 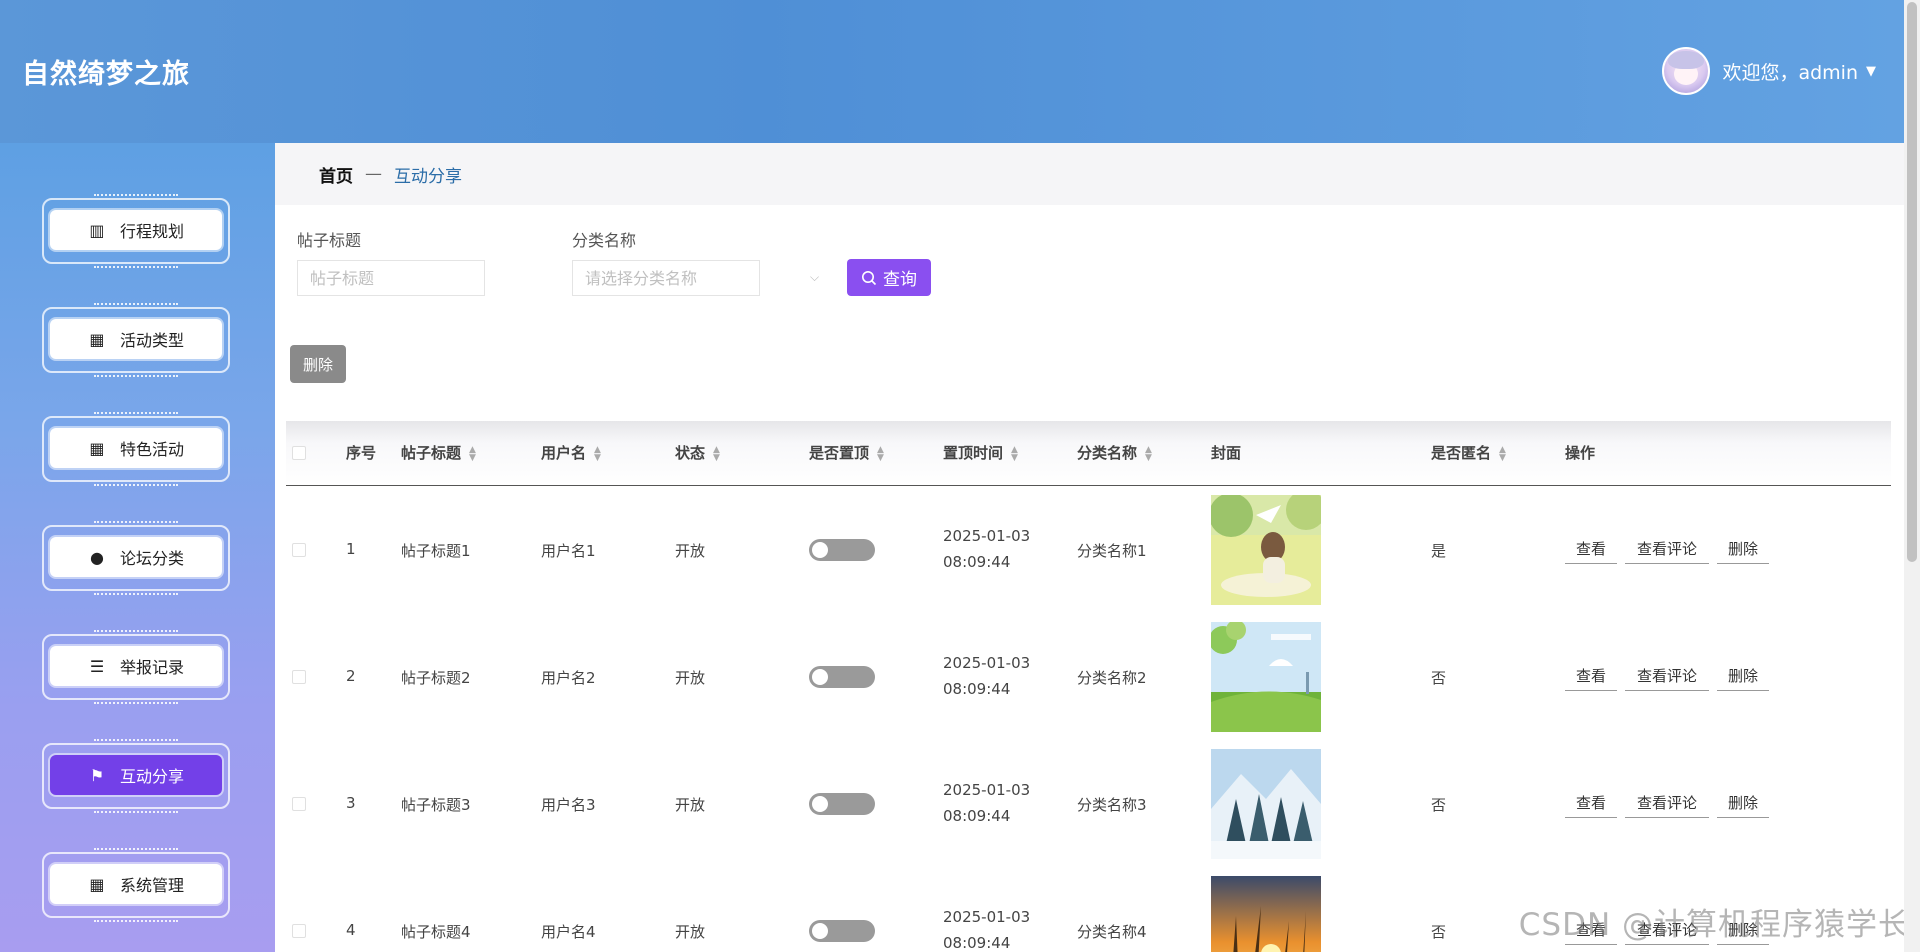 What do you see at coordinates (151, 667) in the screenshot?
I see `sidebar-item-label: 举报记录` at bounding box center [151, 667].